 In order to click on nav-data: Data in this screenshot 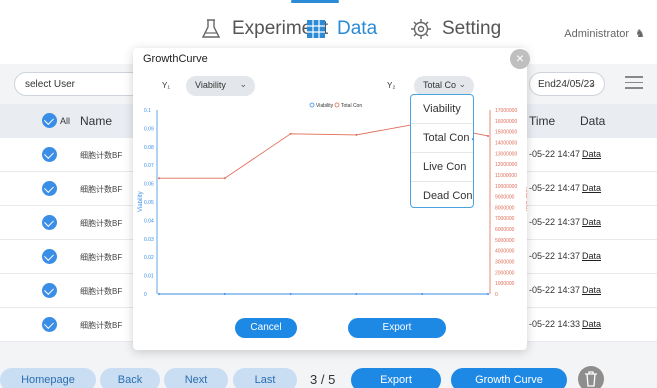, I will do `click(341, 29)`.